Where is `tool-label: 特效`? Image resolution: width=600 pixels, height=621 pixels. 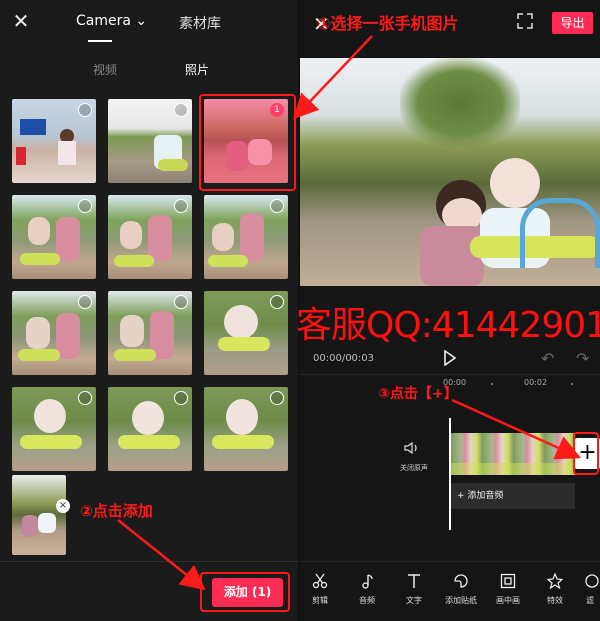 tool-label: 特效 is located at coordinates (555, 600).